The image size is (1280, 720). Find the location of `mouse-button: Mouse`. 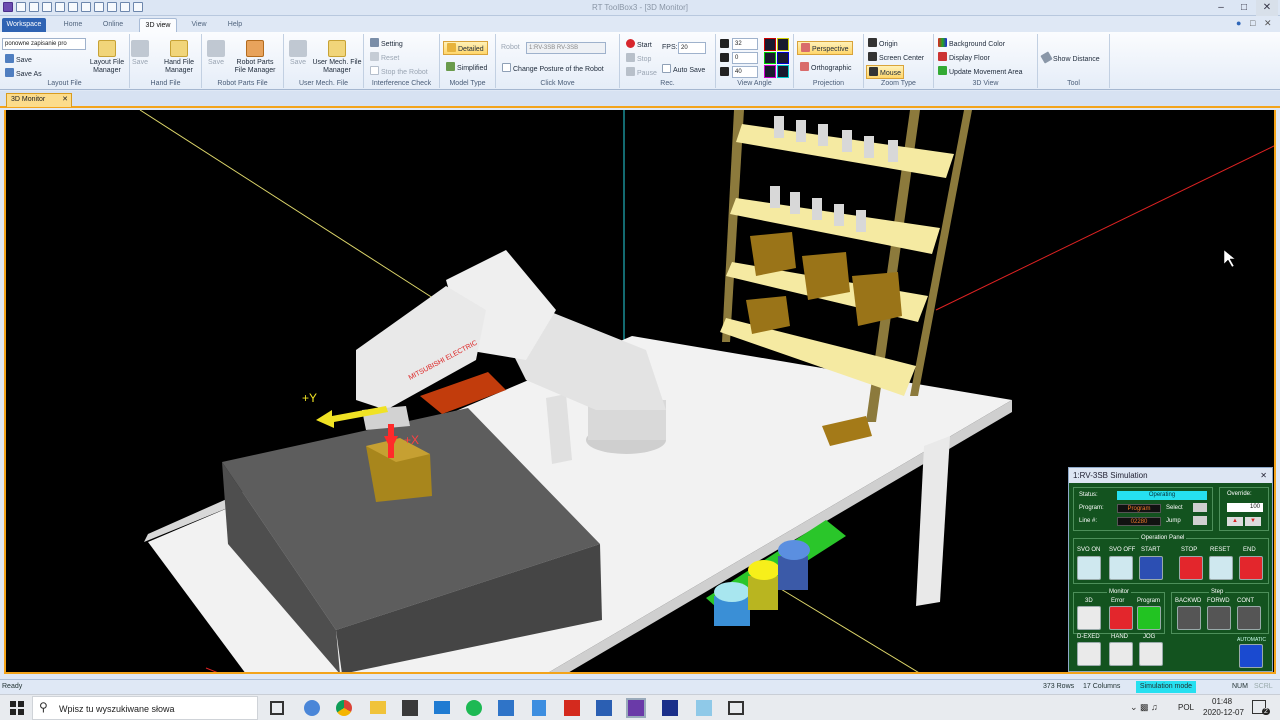

mouse-button: Mouse is located at coordinates (885, 72).